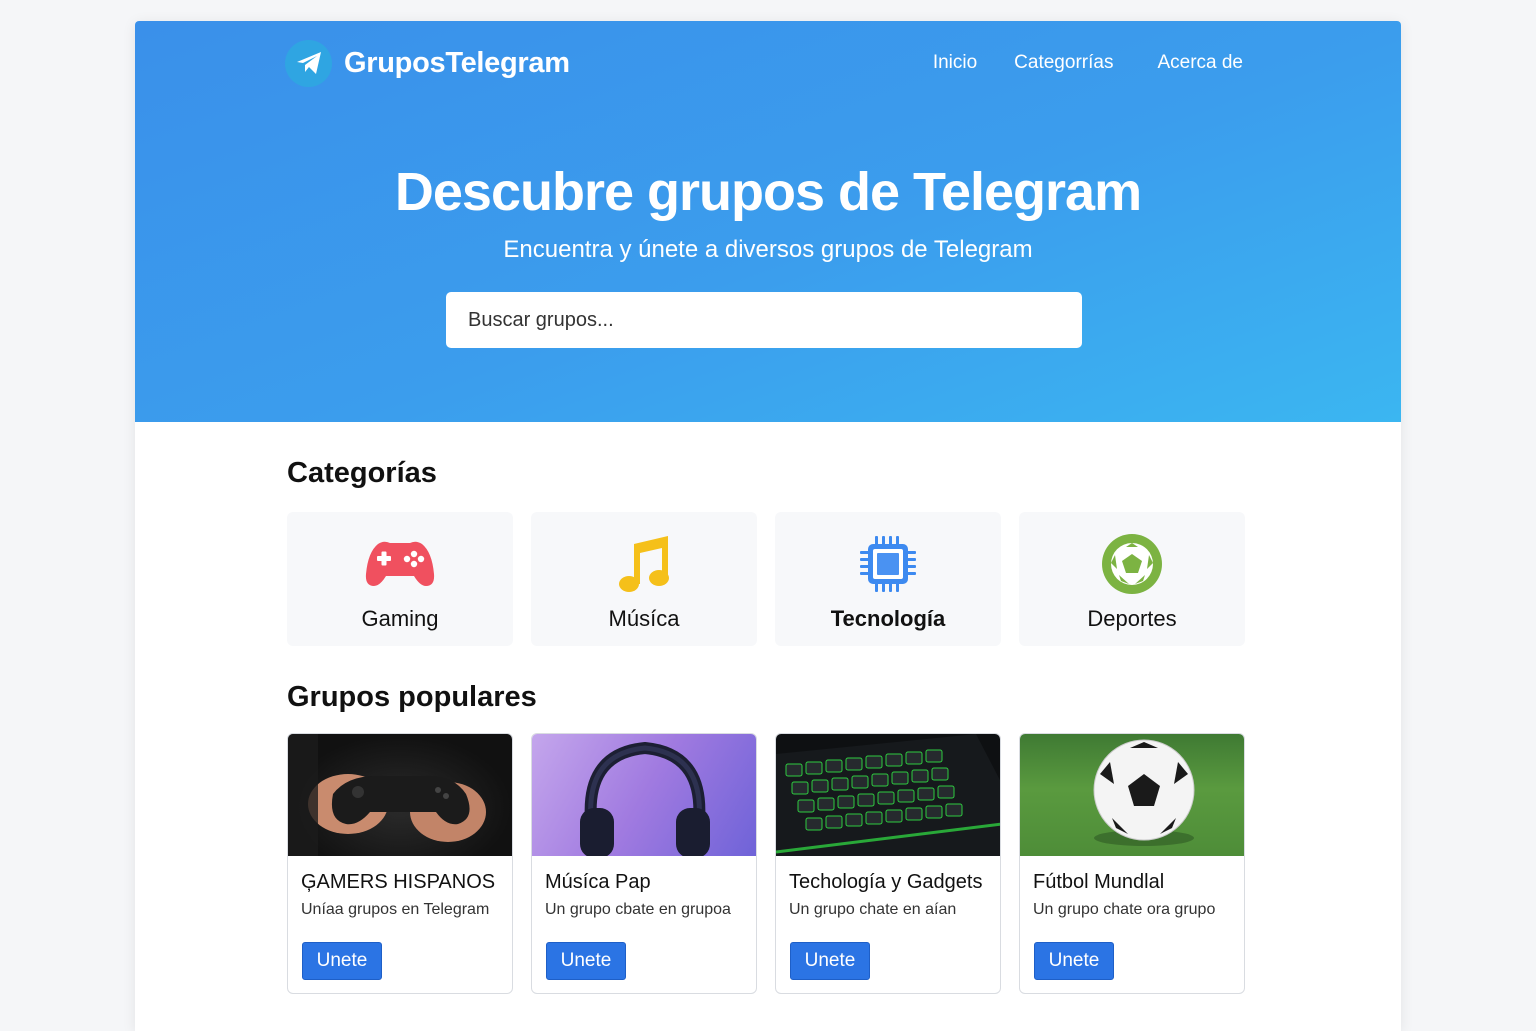  What do you see at coordinates (644, 795) in the screenshot?
I see `headphones-photo` at bounding box center [644, 795].